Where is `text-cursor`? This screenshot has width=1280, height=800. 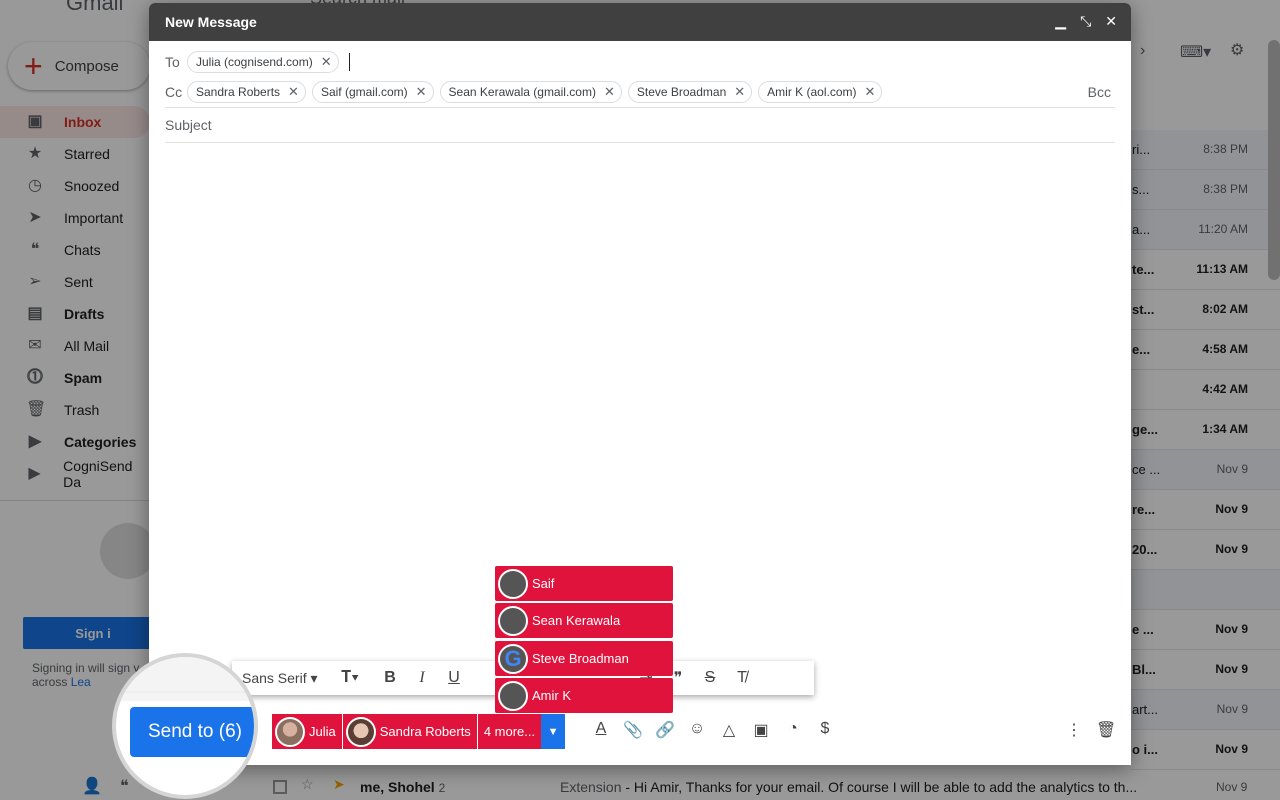
text-cursor is located at coordinates (349, 62).